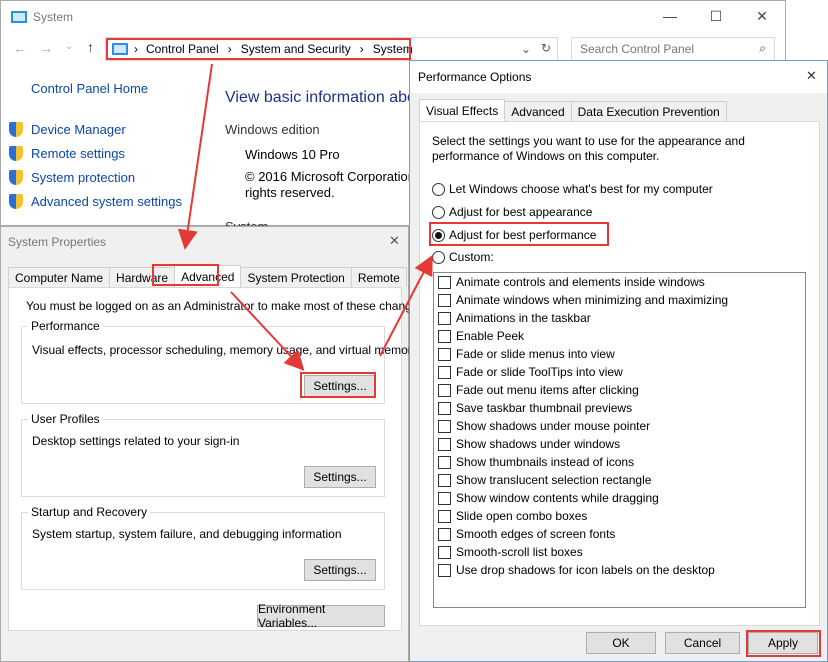 This screenshot has height=662, width=828. What do you see at coordinates (490, 336) in the screenshot?
I see `checkbox-label: Enable Peek` at bounding box center [490, 336].